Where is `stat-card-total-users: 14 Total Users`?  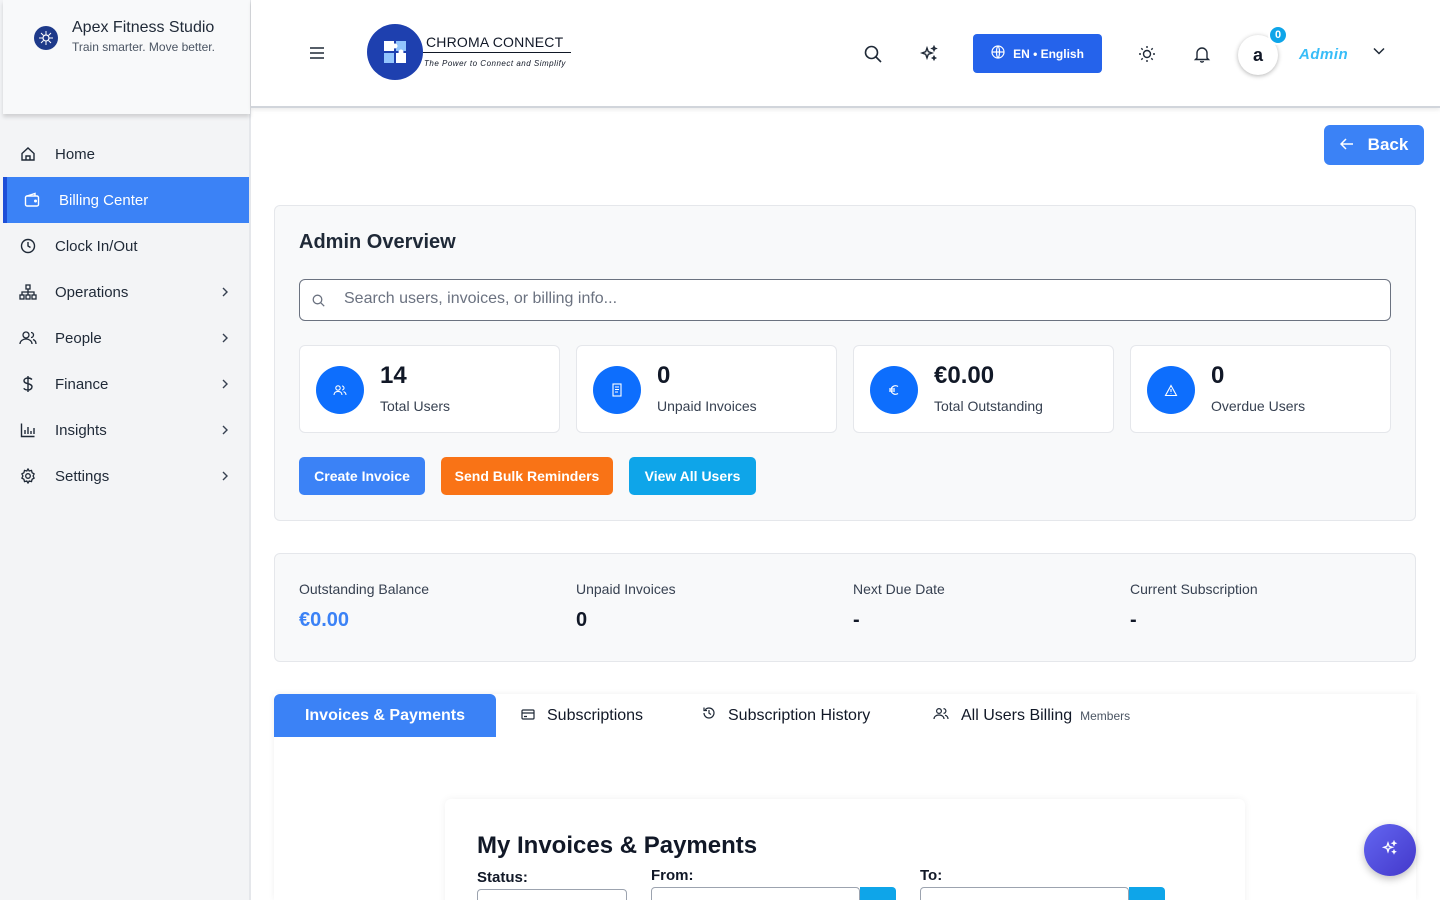 stat-card-total-users: 14 Total Users is located at coordinates (429, 389).